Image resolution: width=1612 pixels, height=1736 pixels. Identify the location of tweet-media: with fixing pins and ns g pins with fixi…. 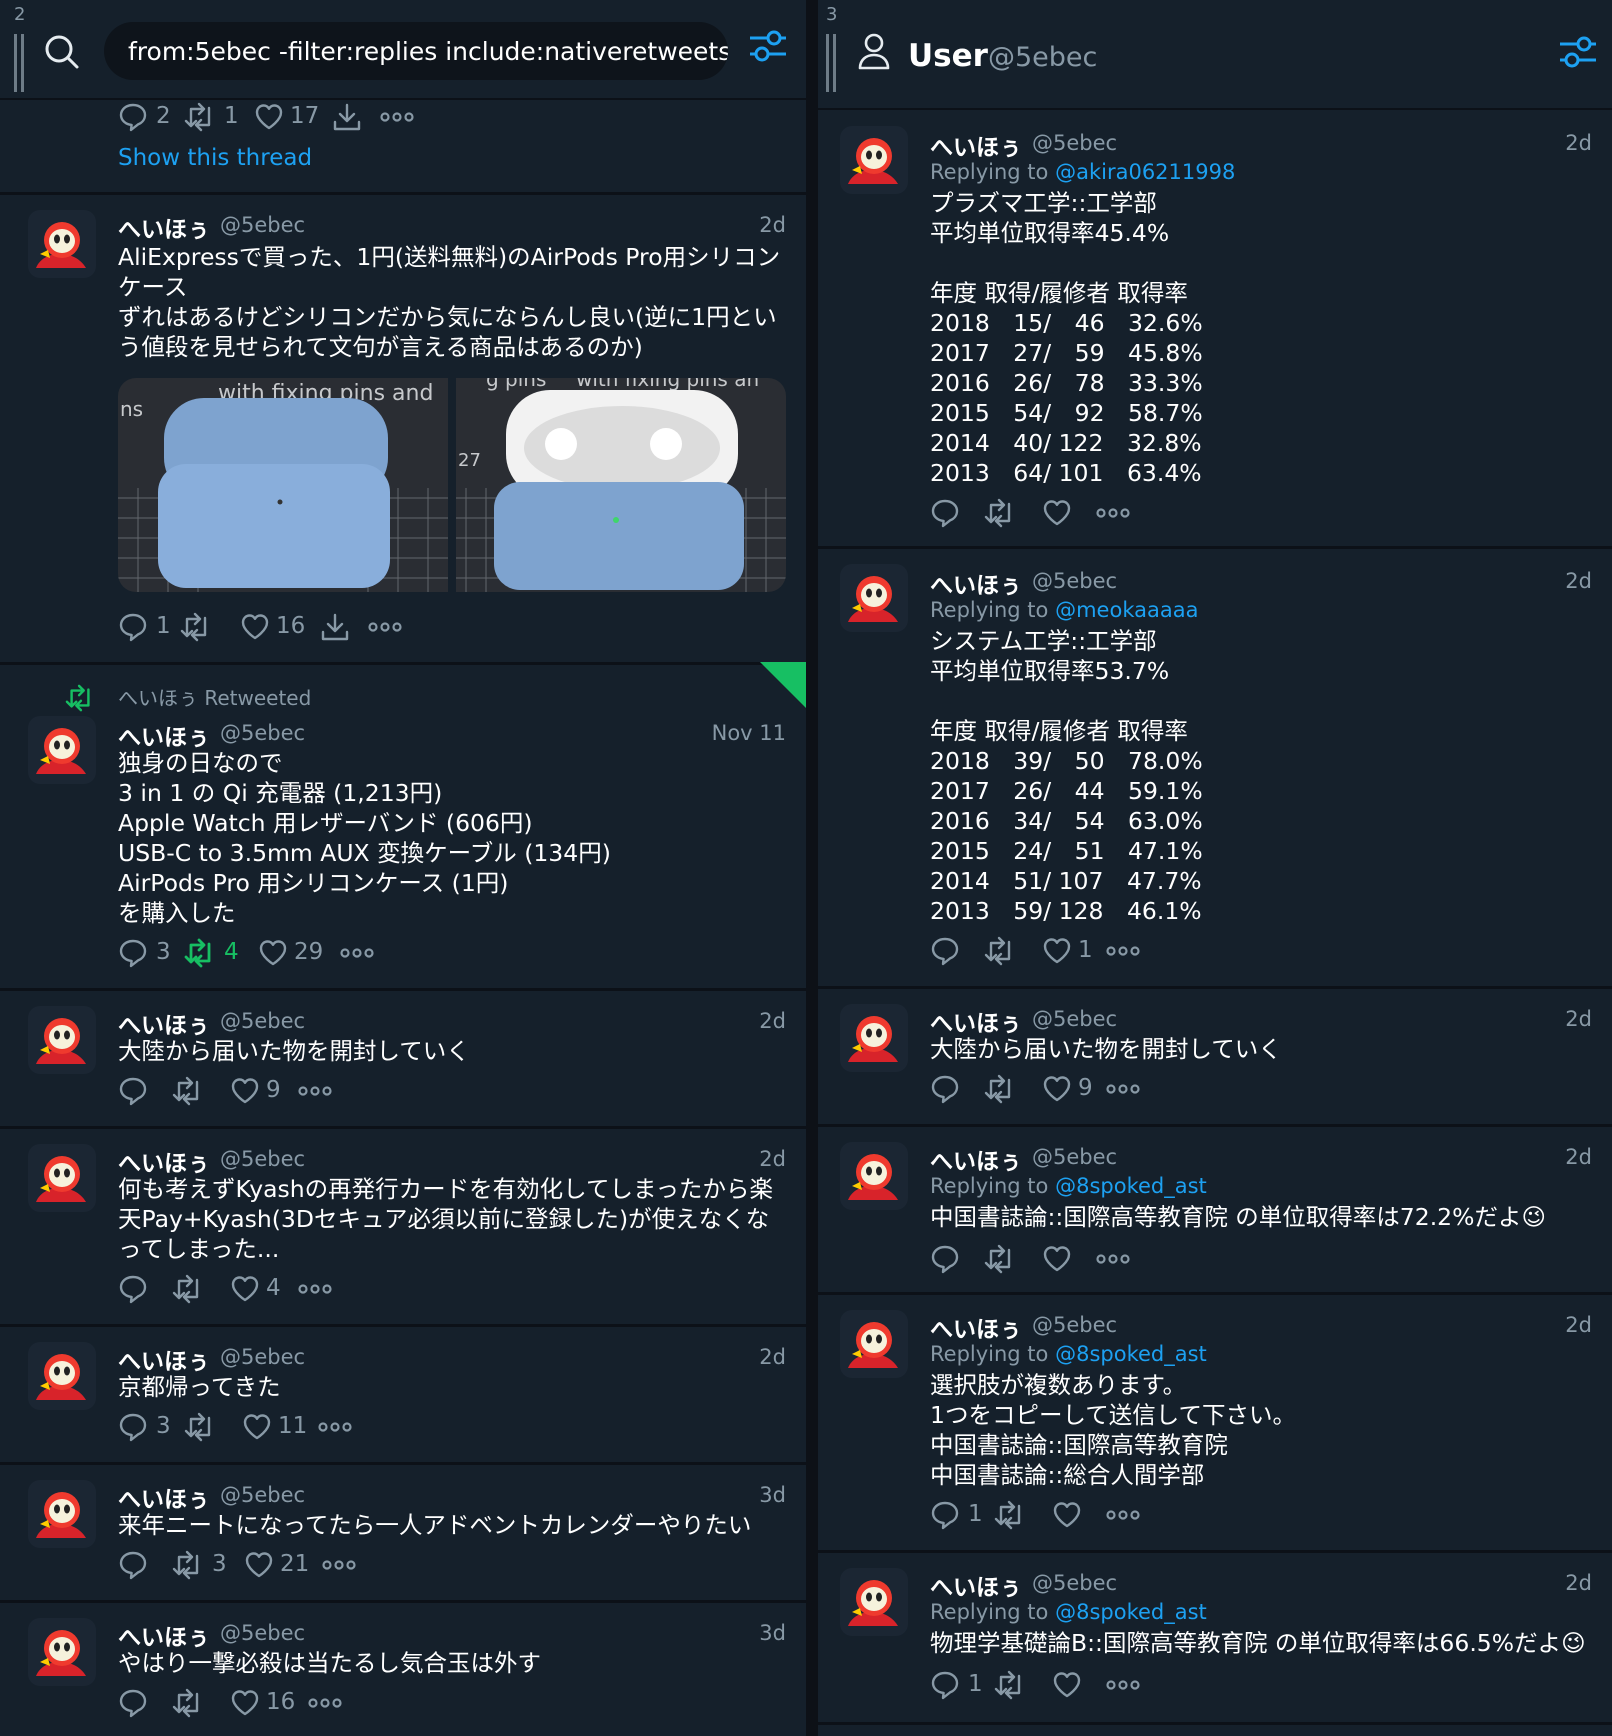
(452, 485).